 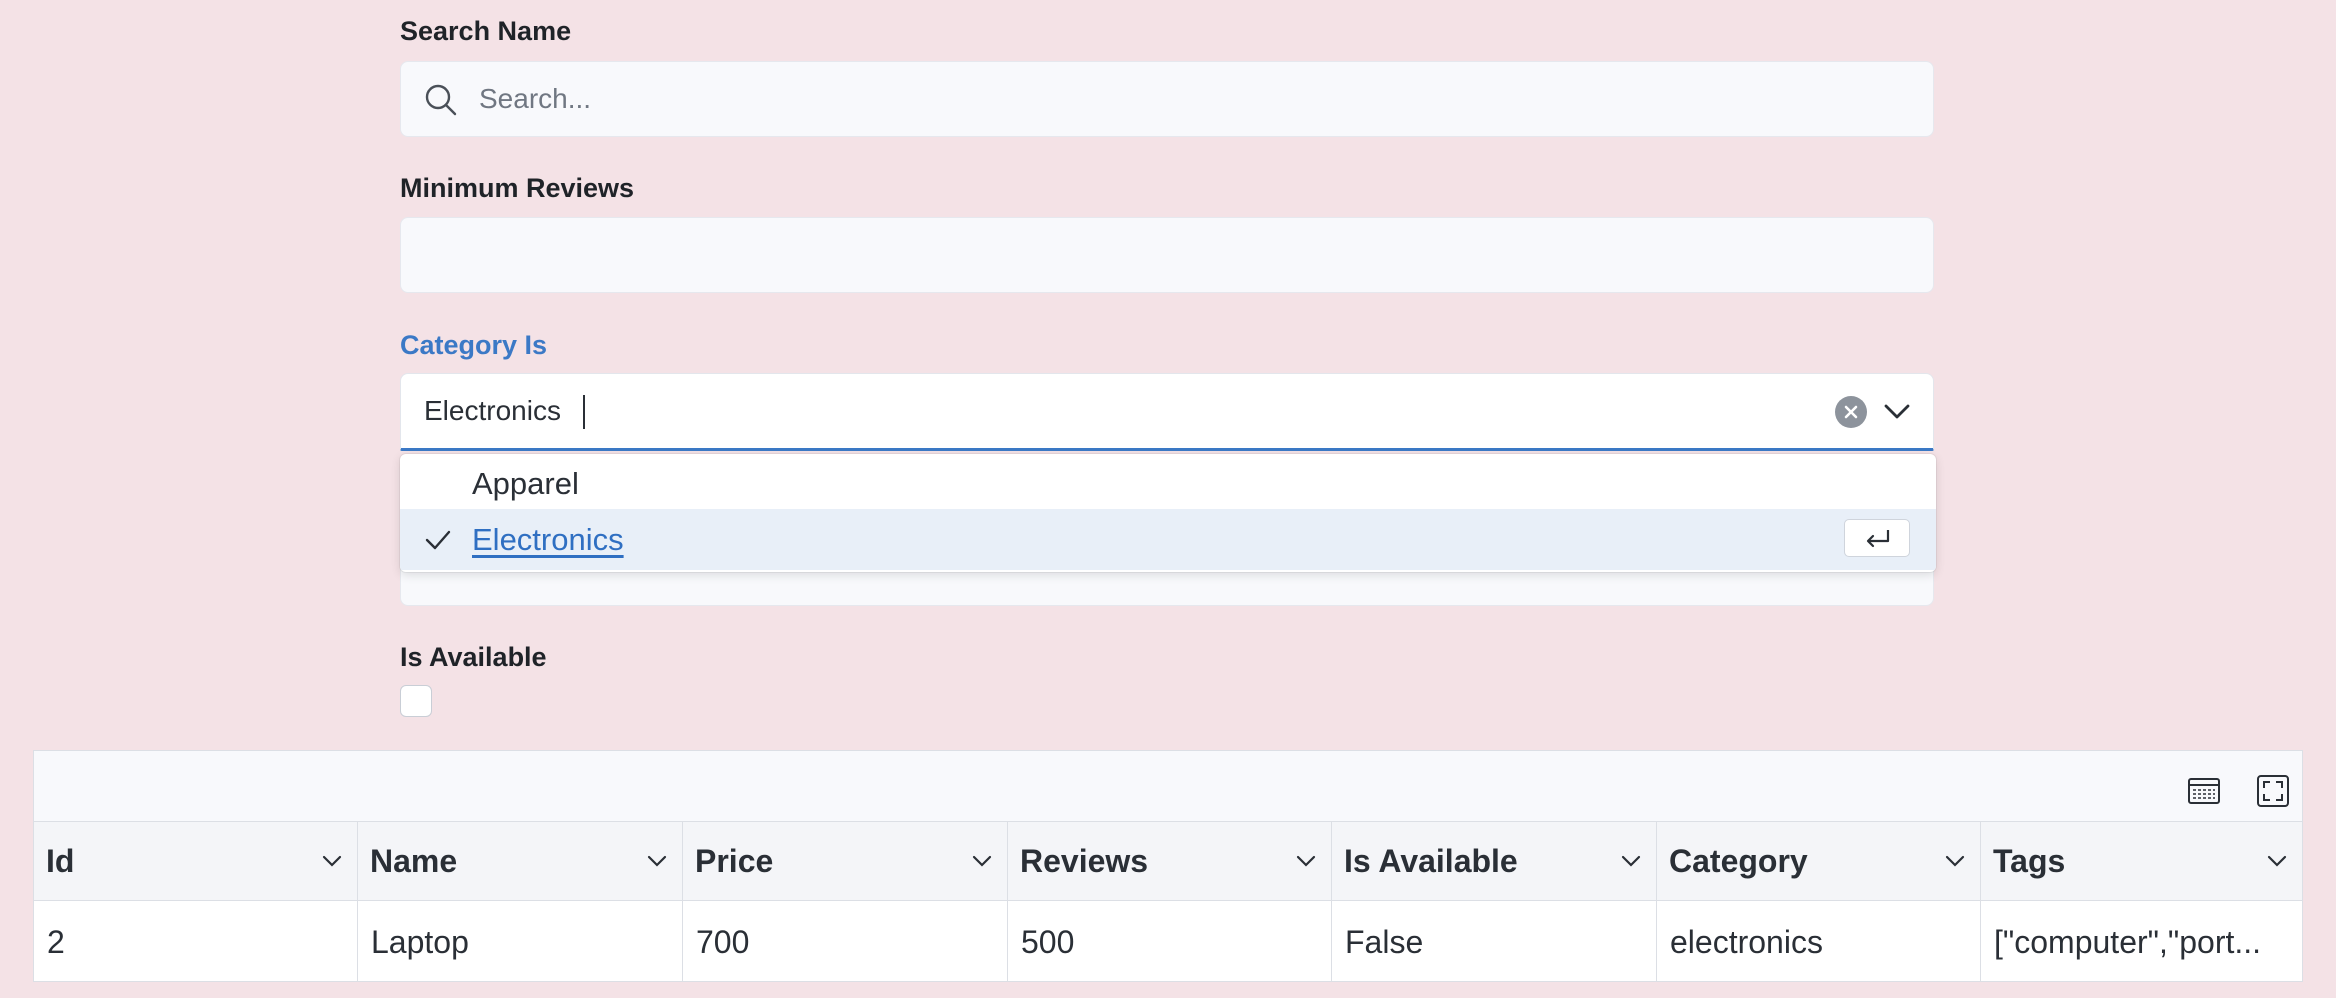 I want to click on text-caret, so click(x=584, y=412).